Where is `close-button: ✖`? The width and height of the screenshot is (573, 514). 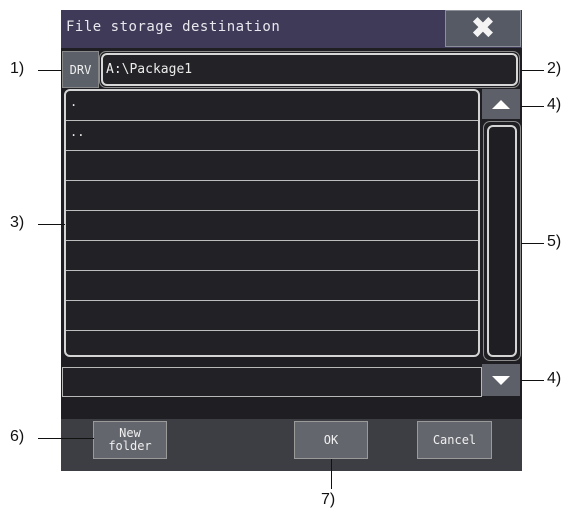
close-button: ✖ is located at coordinates (483, 28).